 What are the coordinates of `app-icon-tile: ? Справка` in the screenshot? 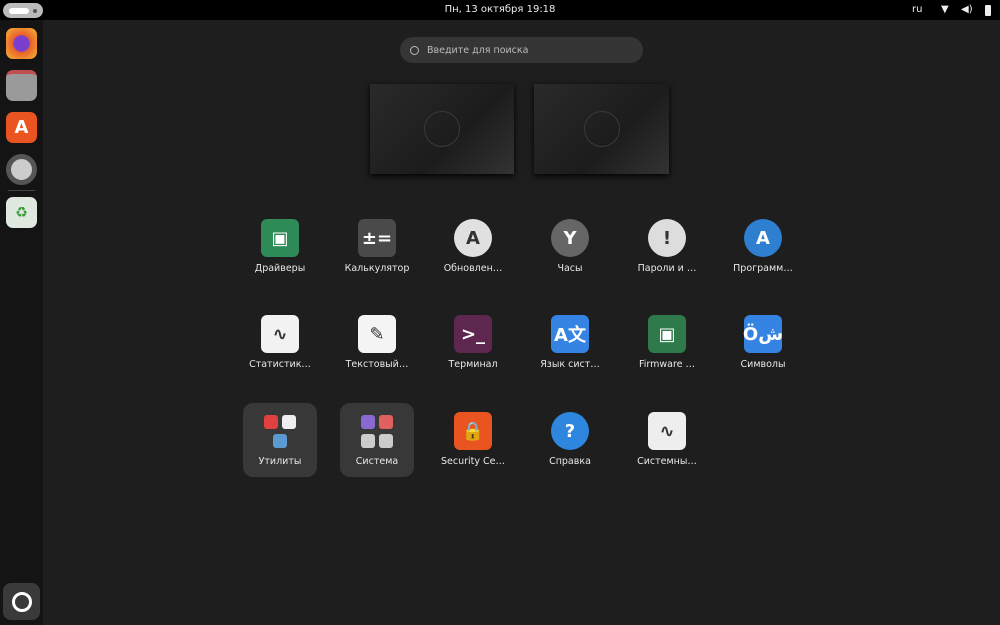 It's located at (570, 440).